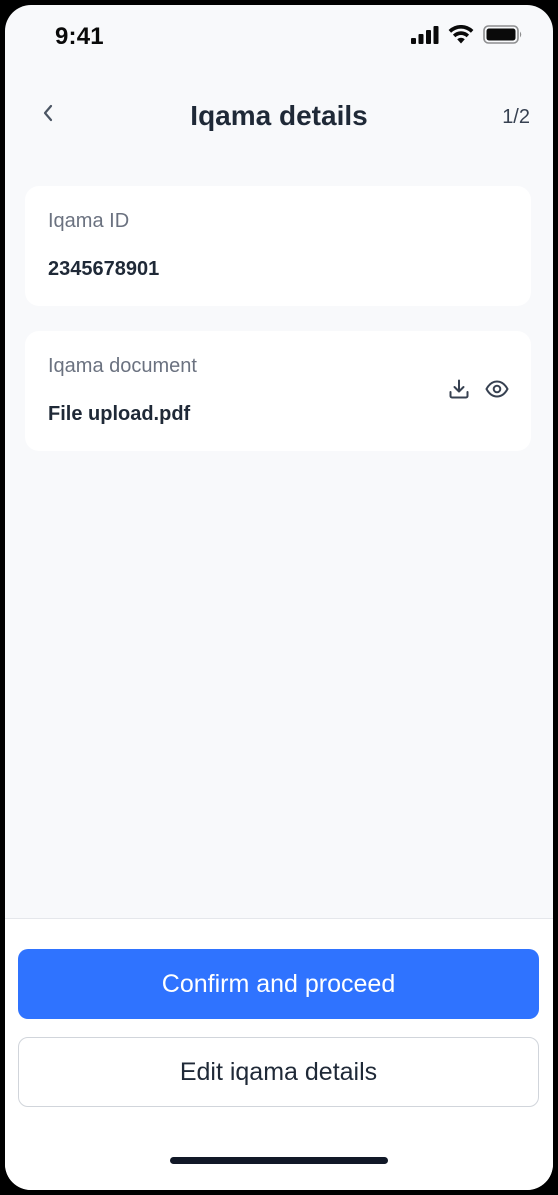  Describe the element at coordinates (425, 34) in the screenshot. I see `cellular-signal-icon` at that location.